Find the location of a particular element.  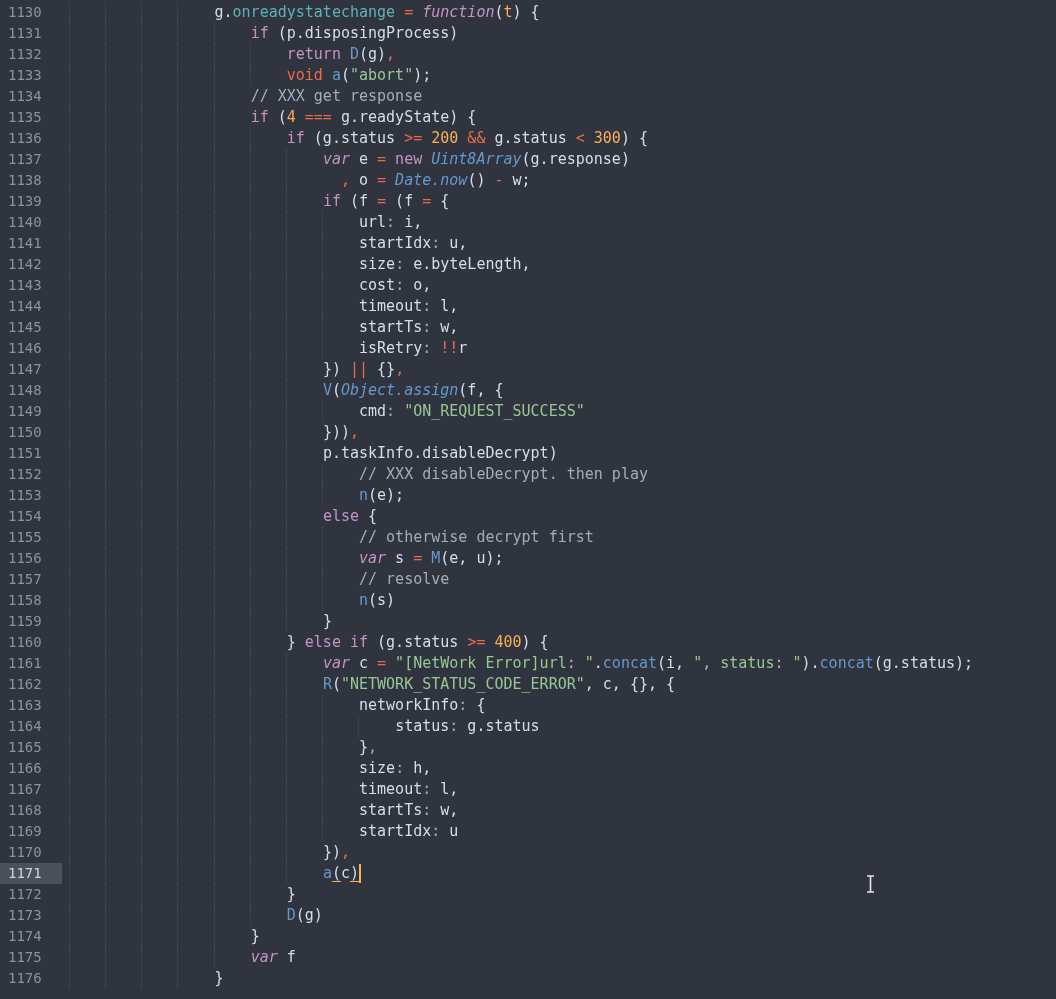

code-line: cost: o, is located at coordinates (247, 285).